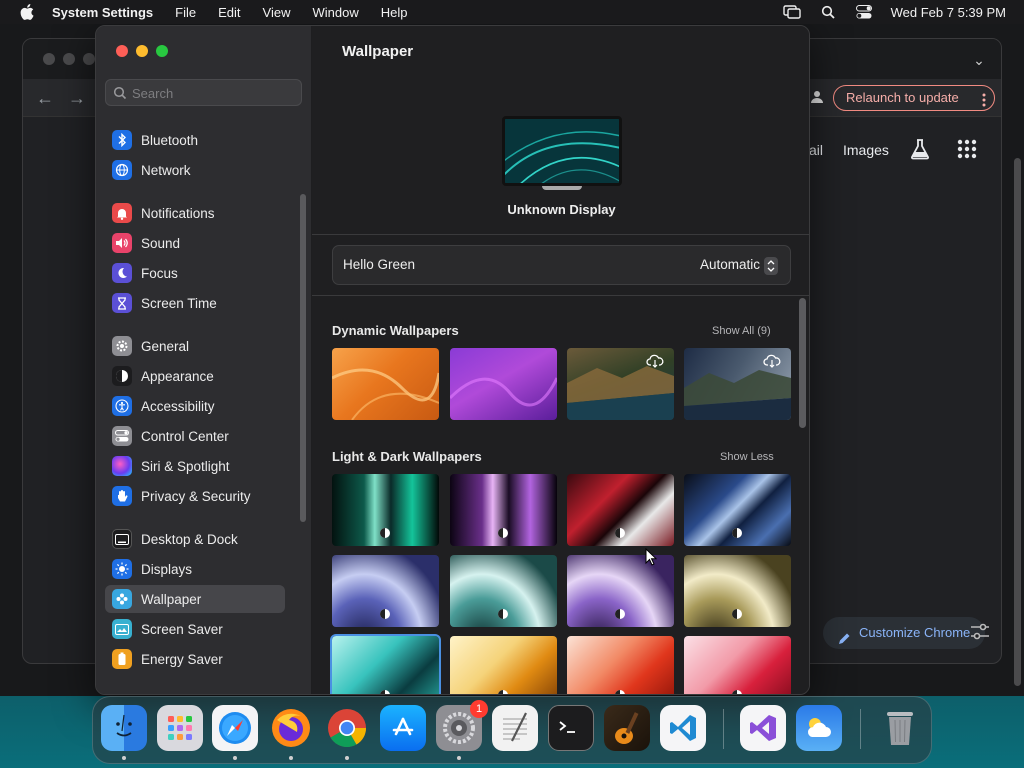  Describe the element at coordinates (900, 728) in the screenshot. I see `trash-icon` at that location.